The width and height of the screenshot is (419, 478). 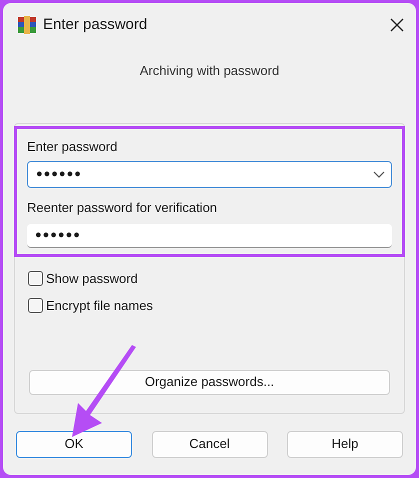 I want to click on window-title: Enter password, so click(x=95, y=24).